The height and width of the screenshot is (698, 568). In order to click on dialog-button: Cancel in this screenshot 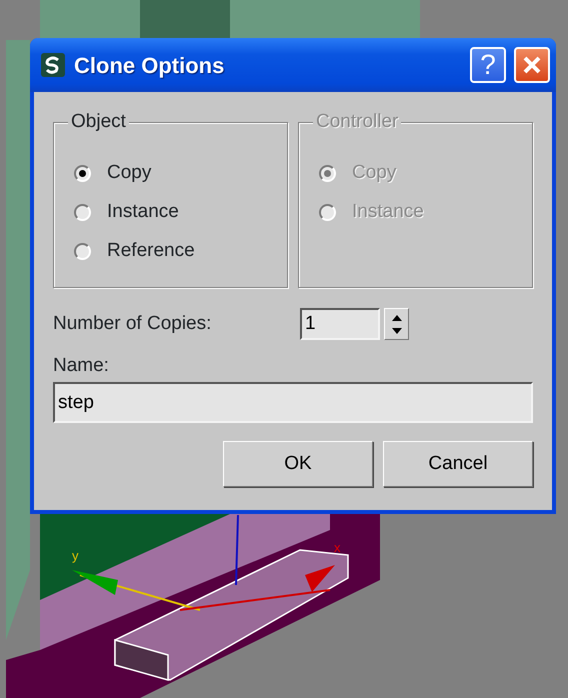, I will do `click(458, 464)`.